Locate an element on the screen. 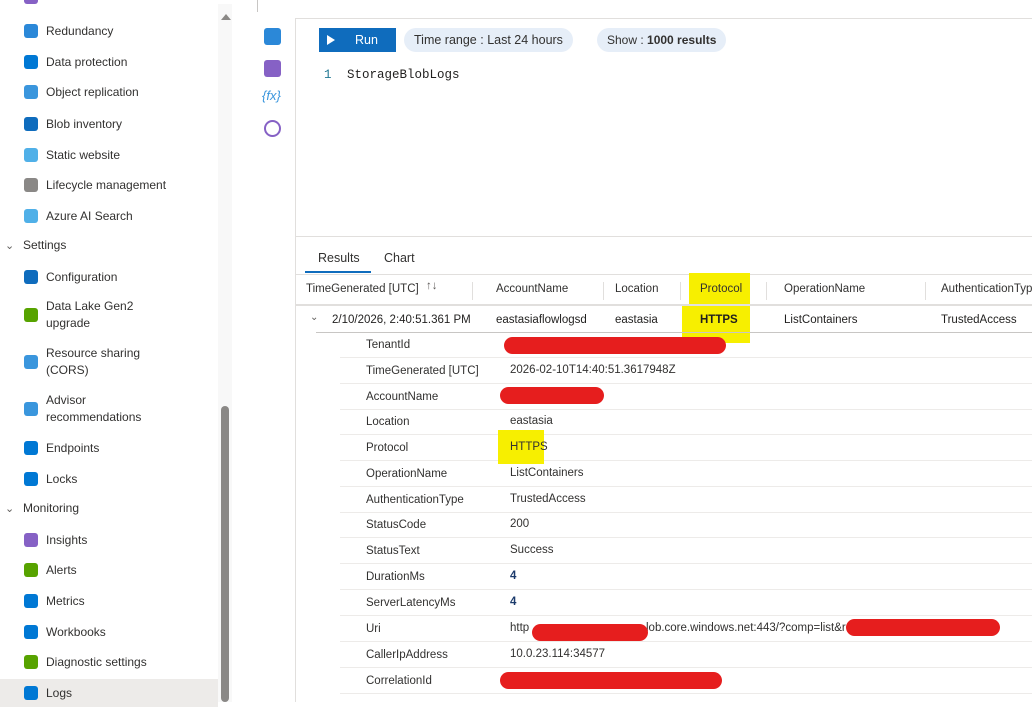  sidebar-item-logs: Logs is located at coordinates (109, 693).